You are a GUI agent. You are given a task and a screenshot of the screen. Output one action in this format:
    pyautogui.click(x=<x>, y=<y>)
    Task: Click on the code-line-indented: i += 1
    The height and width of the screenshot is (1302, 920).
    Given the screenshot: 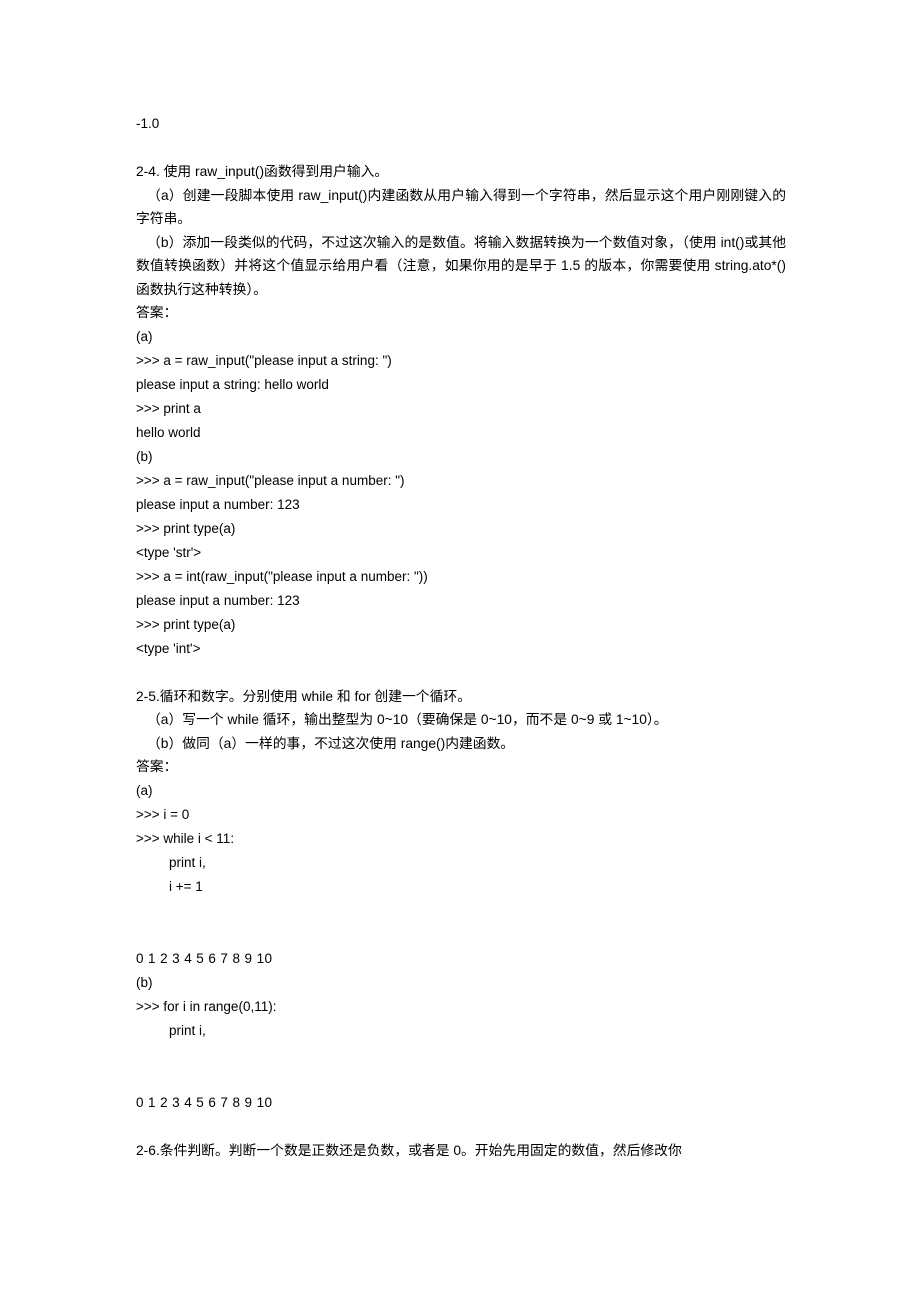 What is the action you would take?
    pyautogui.click(x=186, y=886)
    